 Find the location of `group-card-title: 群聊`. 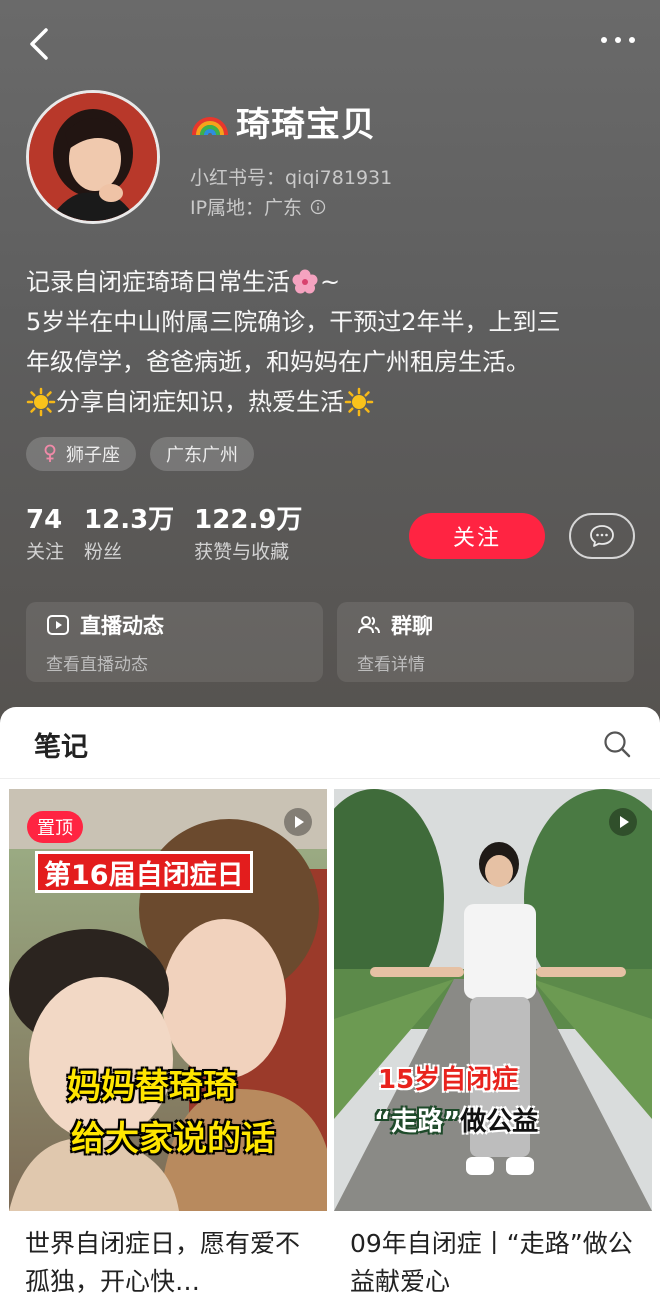

group-card-title: 群聊 is located at coordinates (395, 625).